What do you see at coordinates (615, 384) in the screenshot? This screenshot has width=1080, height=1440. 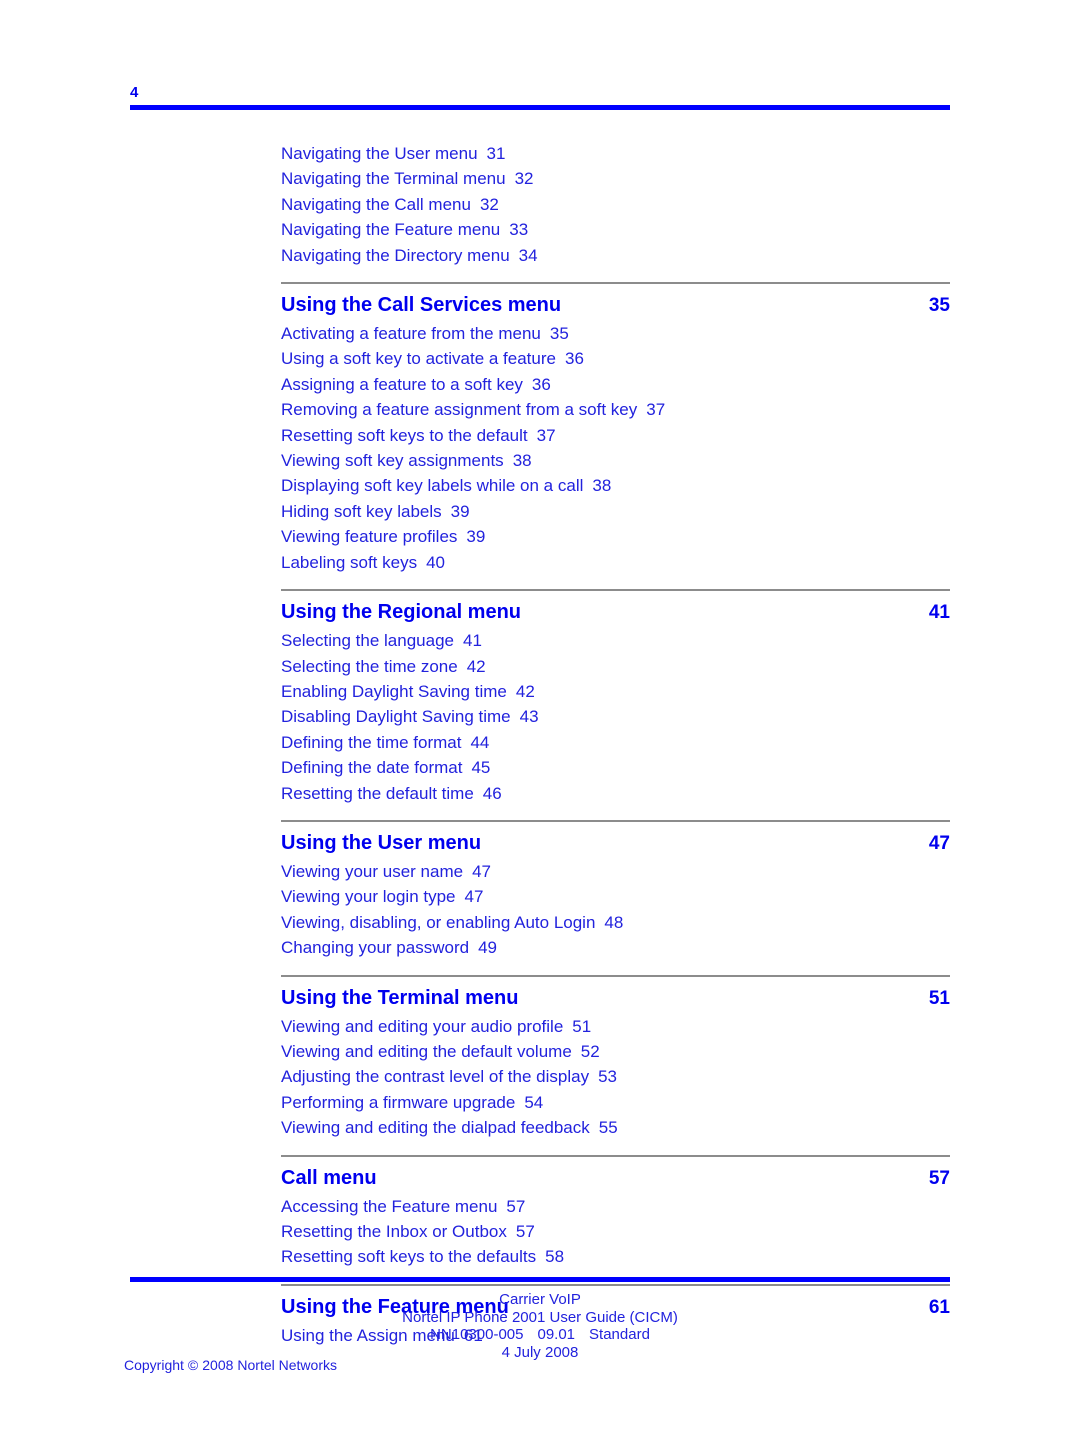 I see `toc-entry: Assigning a feature to a soft key 36` at bounding box center [615, 384].